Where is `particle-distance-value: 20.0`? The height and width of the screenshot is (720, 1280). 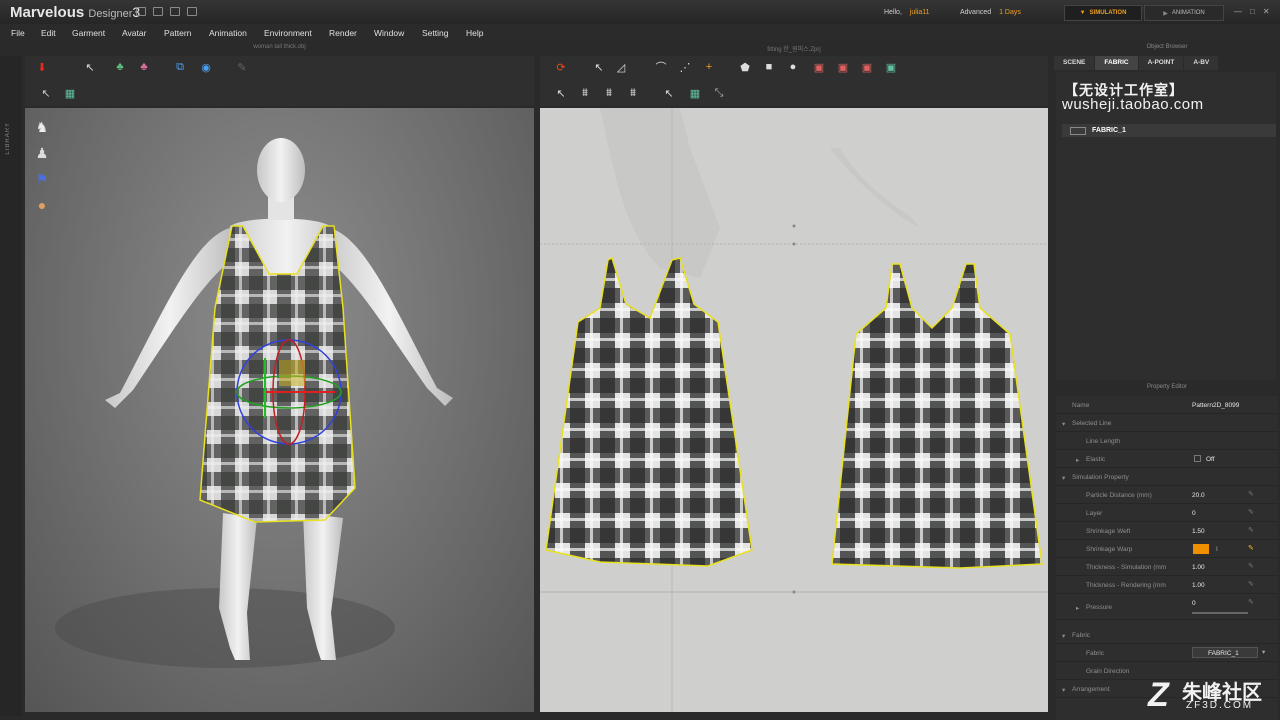 particle-distance-value: 20.0 is located at coordinates (1198, 495).